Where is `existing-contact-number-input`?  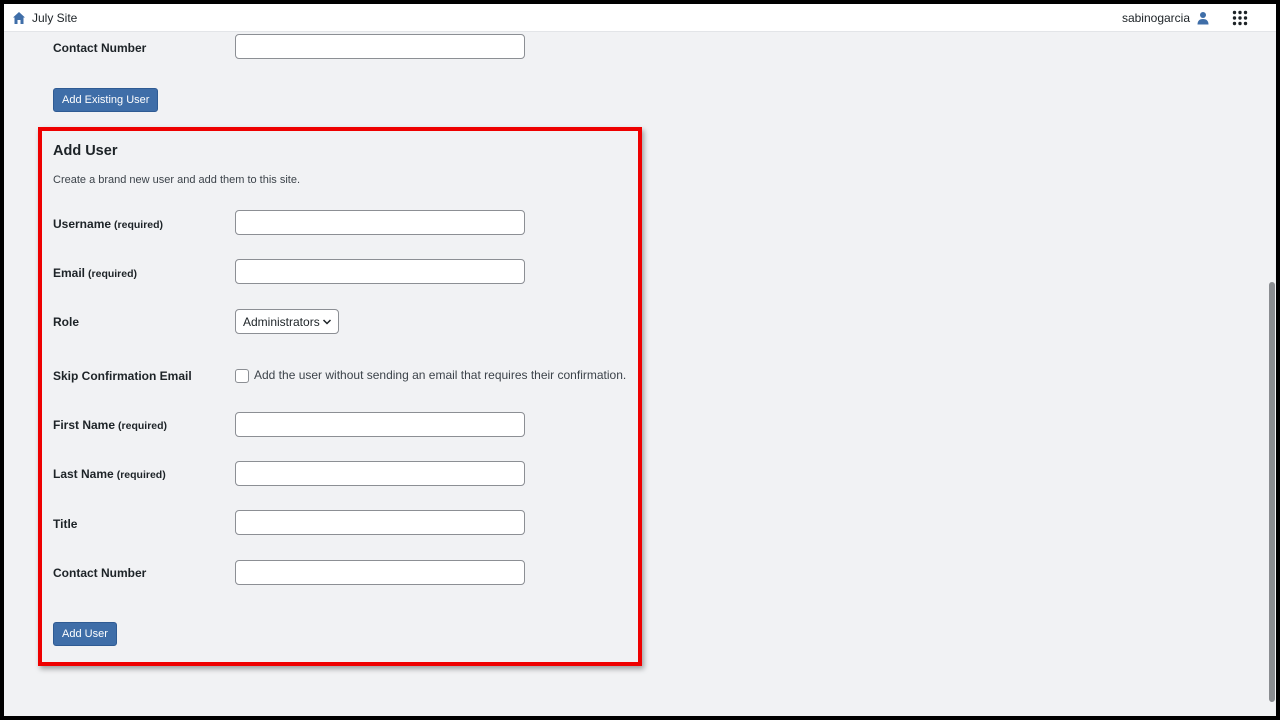
existing-contact-number-input is located at coordinates (380, 46).